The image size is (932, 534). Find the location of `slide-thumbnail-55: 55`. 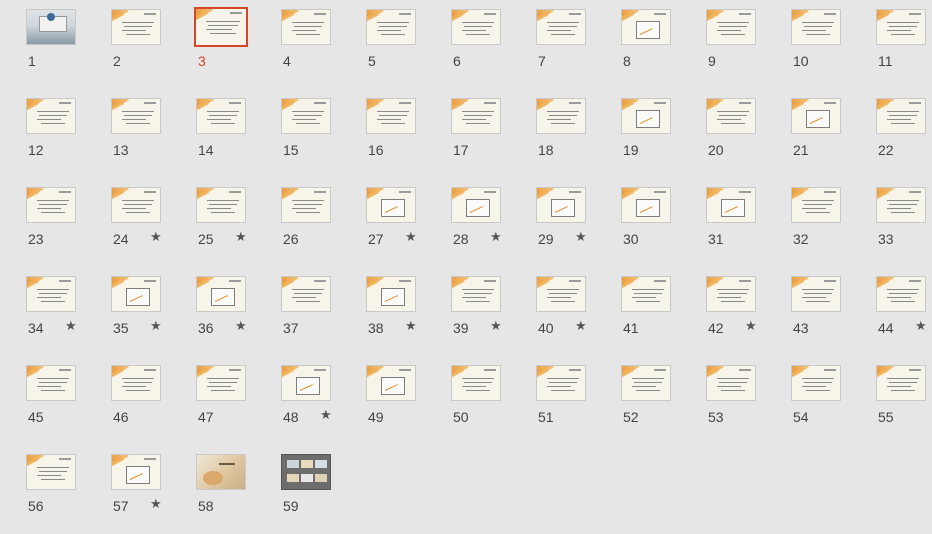

slide-thumbnail-55: 55 is located at coordinates (891, 400).